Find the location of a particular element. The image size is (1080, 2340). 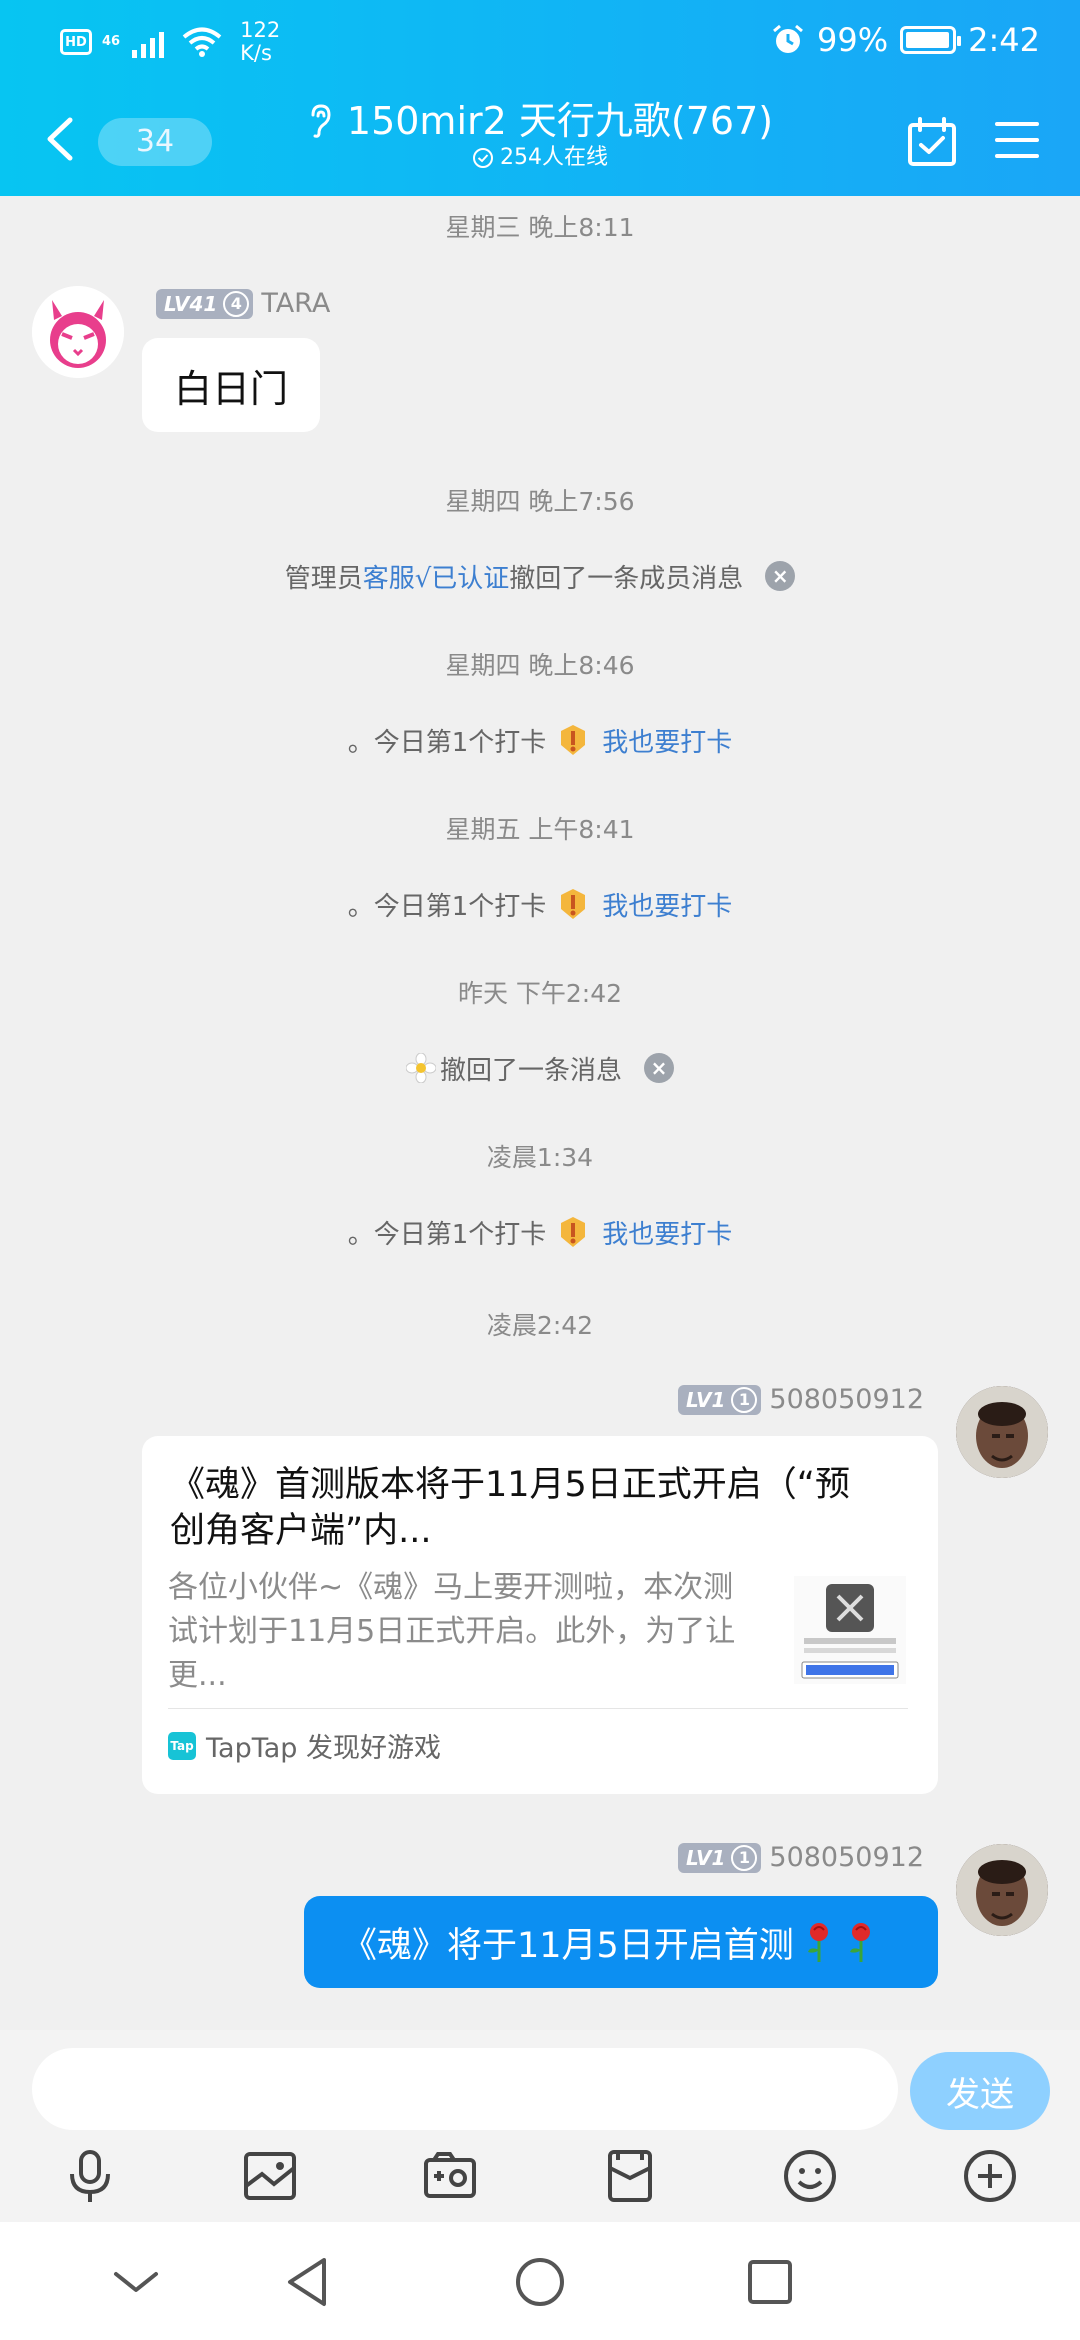

camera-icon is located at coordinates (450, 2176).